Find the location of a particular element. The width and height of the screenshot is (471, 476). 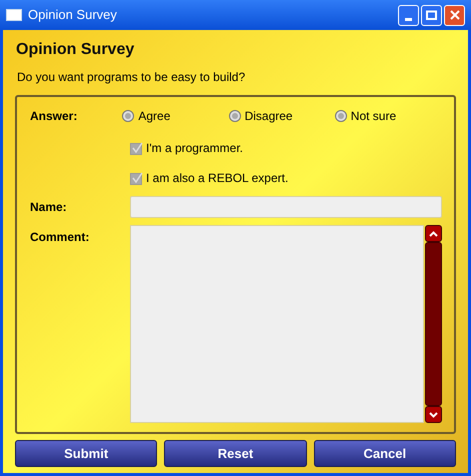

maximize-icon is located at coordinates (431, 15).